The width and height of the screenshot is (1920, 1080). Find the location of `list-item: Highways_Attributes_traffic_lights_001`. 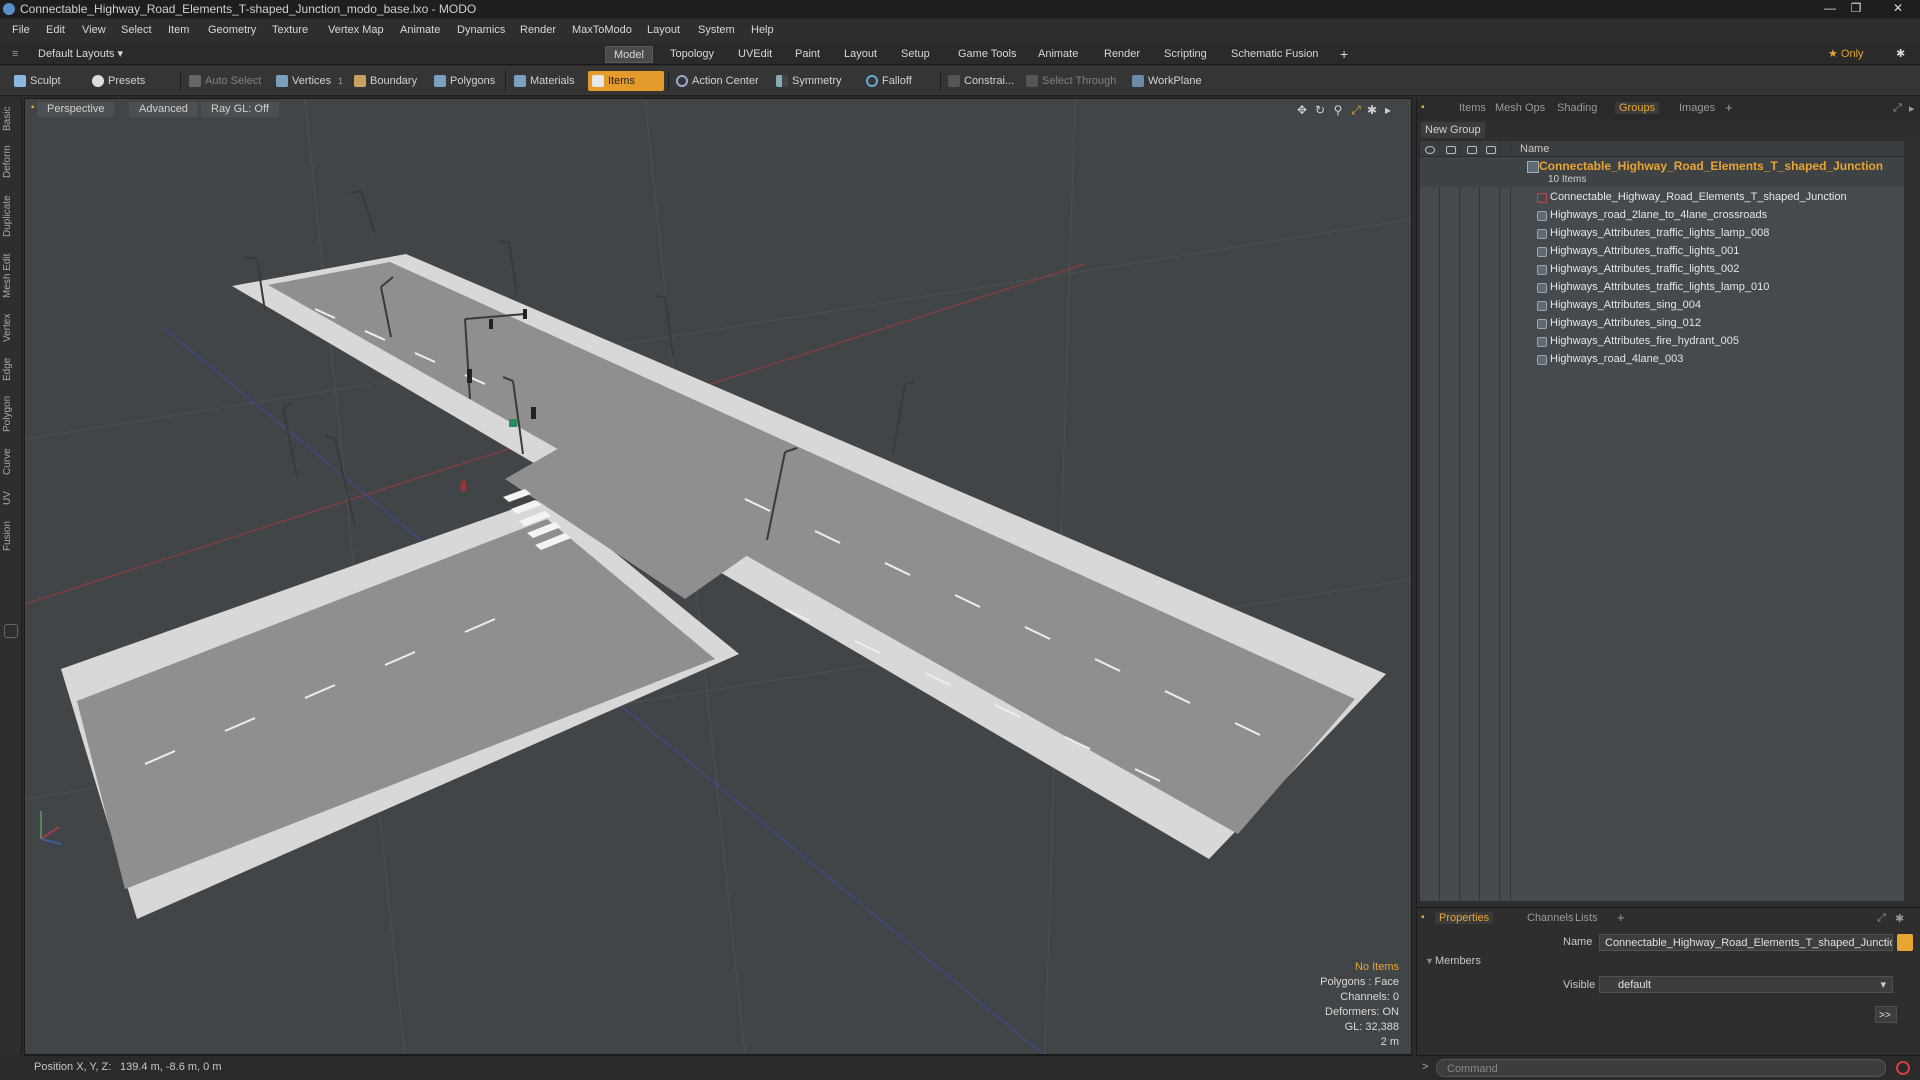

list-item: Highways_Attributes_traffic_lights_001 is located at coordinates (1662, 252).